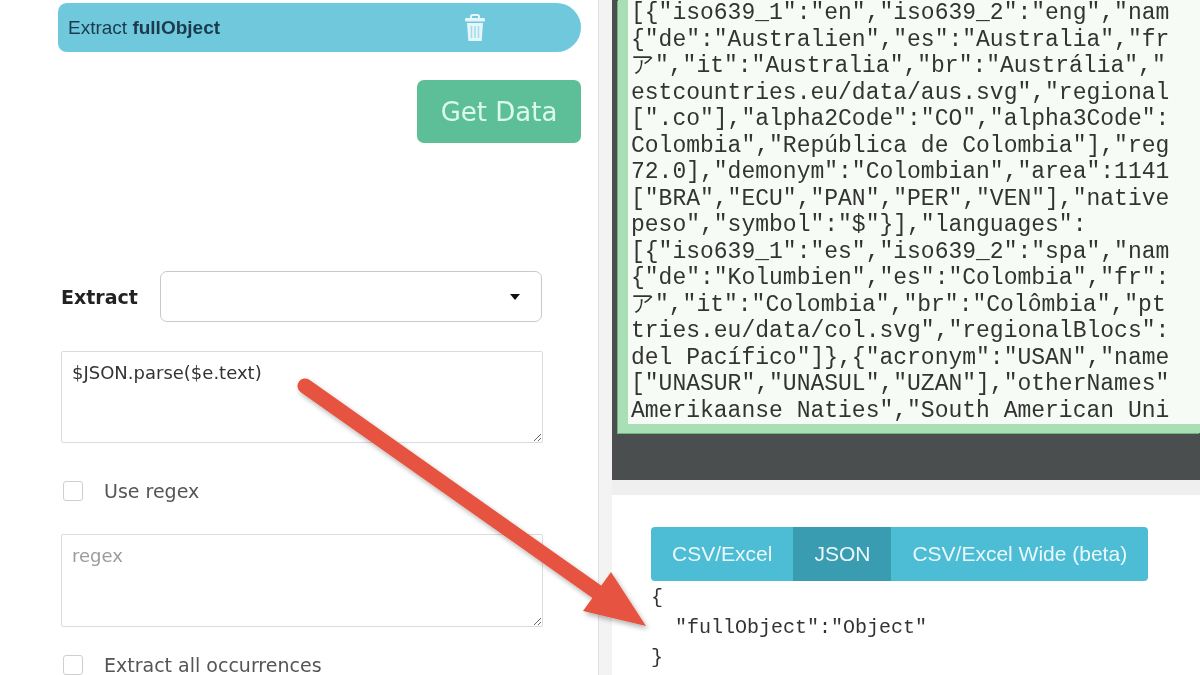 The width and height of the screenshot is (1200, 675). Describe the element at coordinates (722, 554) in the screenshot. I see `output-tab: CSV/Excel` at that location.